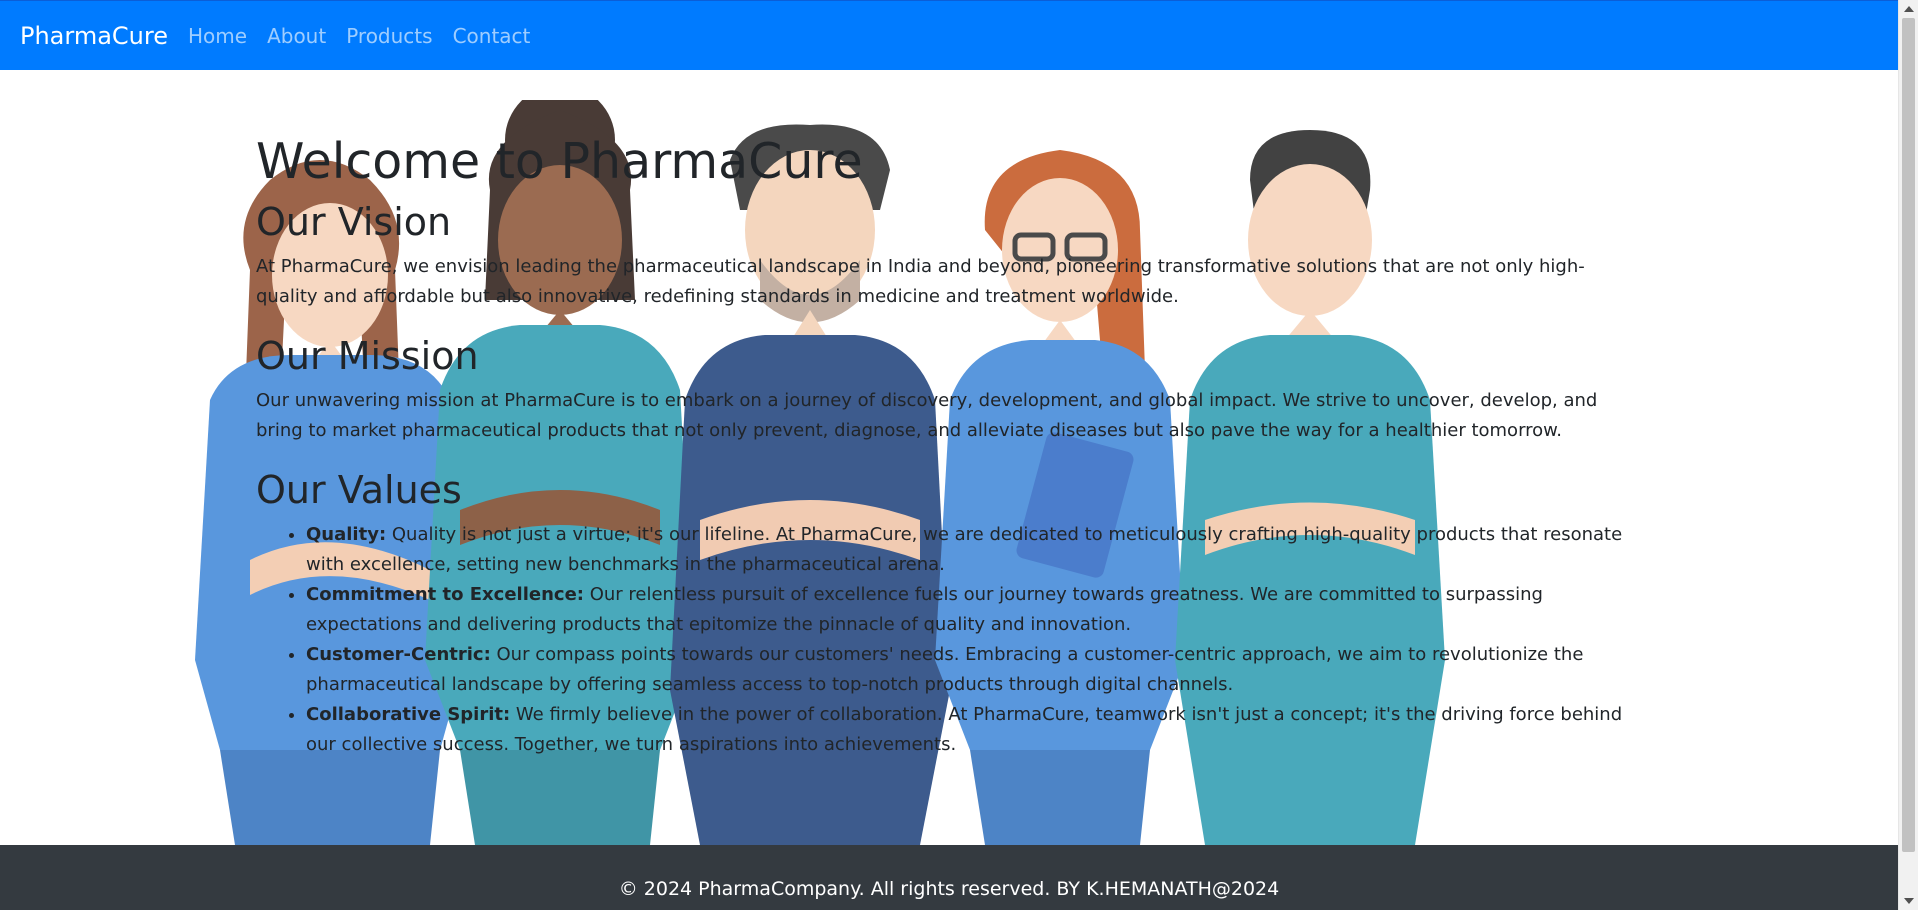 The height and width of the screenshot is (910, 1918). What do you see at coordinates (1909, 901) in the screenshot?
I see `scroll-down-arrow-icon` at bounding box center [1909, 901].